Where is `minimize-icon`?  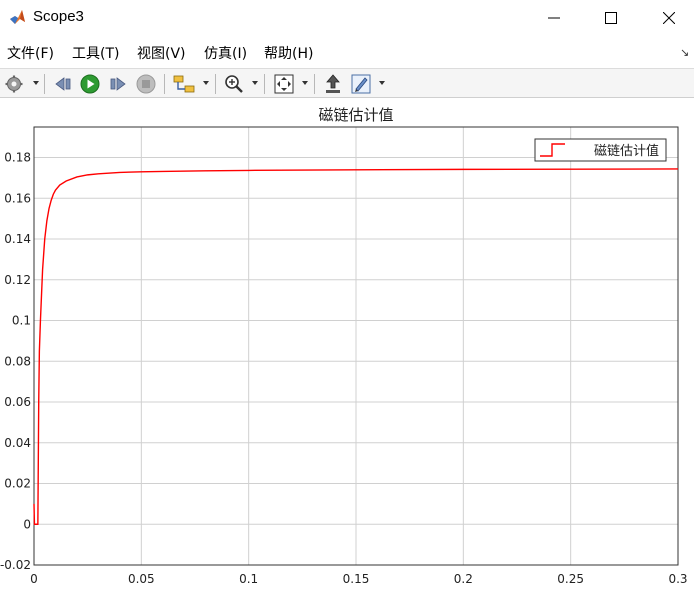 minimize-icon is located at coordinates (554, 18).